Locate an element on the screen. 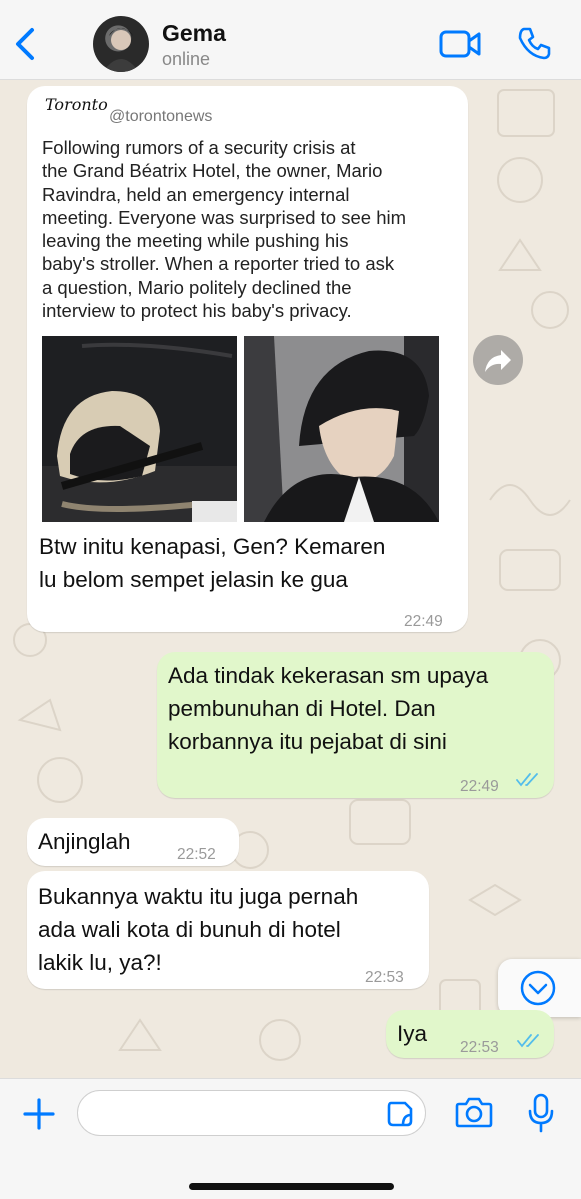 The width and height of the screenshot is (581, 1199). message-composer is located at coordinates (290, 1138).